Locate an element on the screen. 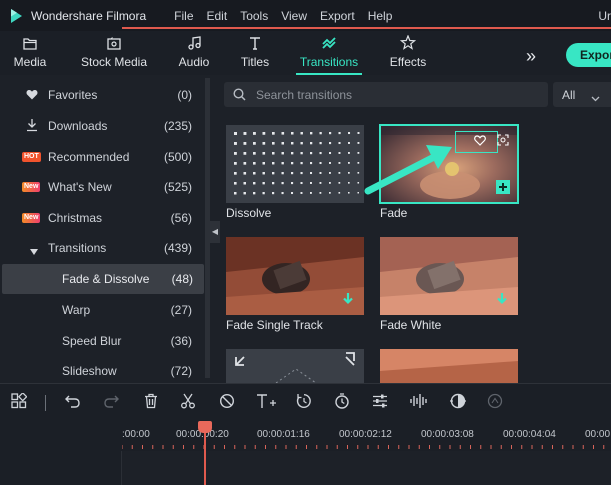 The height and width of the screenshot is (485, 611). sidebar-item-label: Warp is located at coordinates (76, 310).